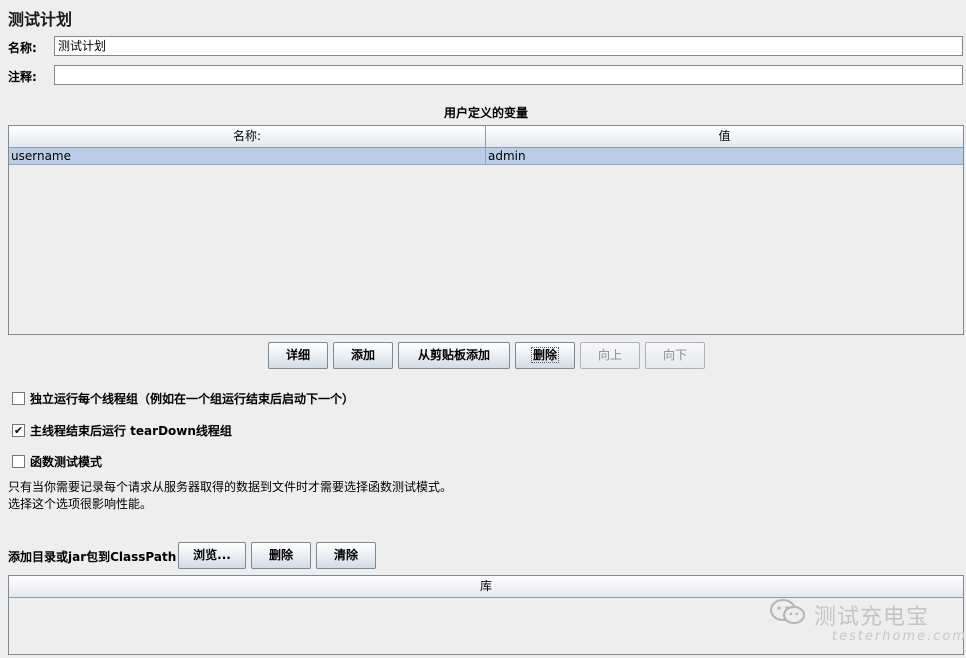  What do you see at coordinates (192, 399) in the screenshot?
I see `independent-label: 独立运行每个线程组（例如在一个组运行结束后启动下一个）` at bounding box center [192, 399].